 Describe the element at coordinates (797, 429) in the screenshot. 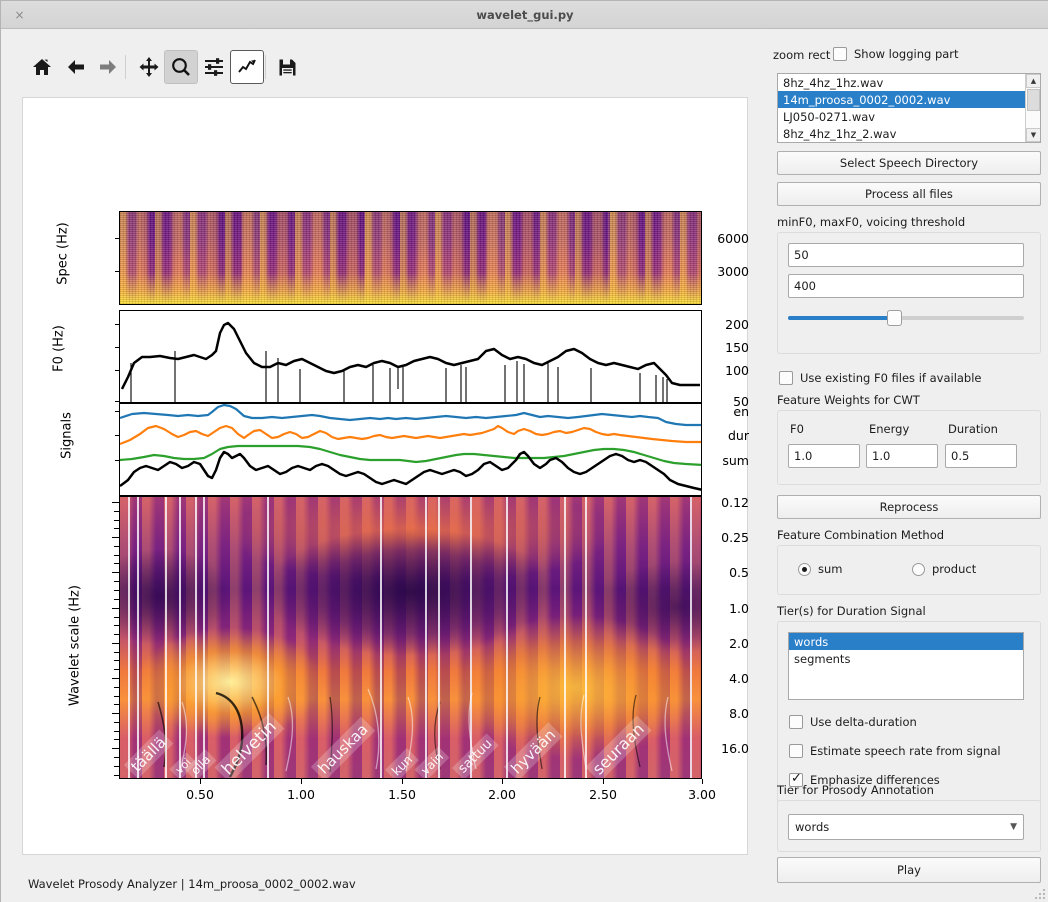

I see `weight-col-header-f0: F0` at that location.